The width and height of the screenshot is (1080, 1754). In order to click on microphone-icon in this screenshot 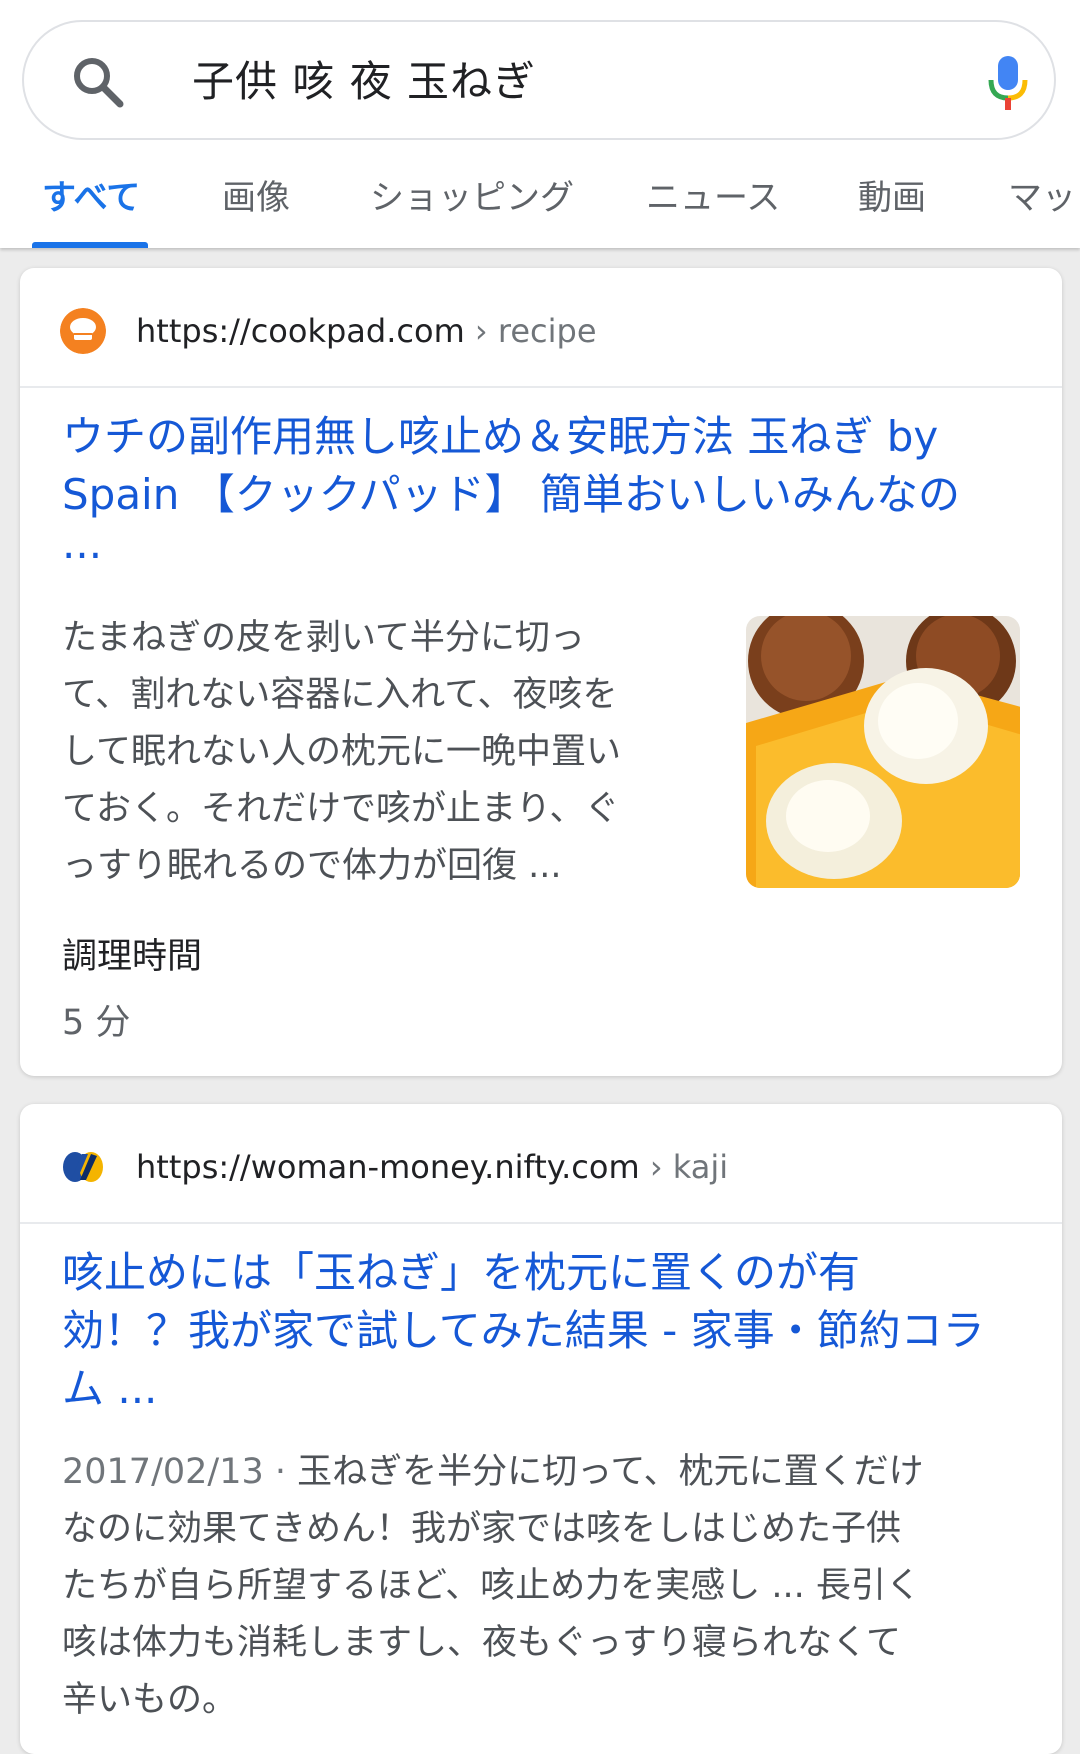, I will do `click(1008, 83)`.